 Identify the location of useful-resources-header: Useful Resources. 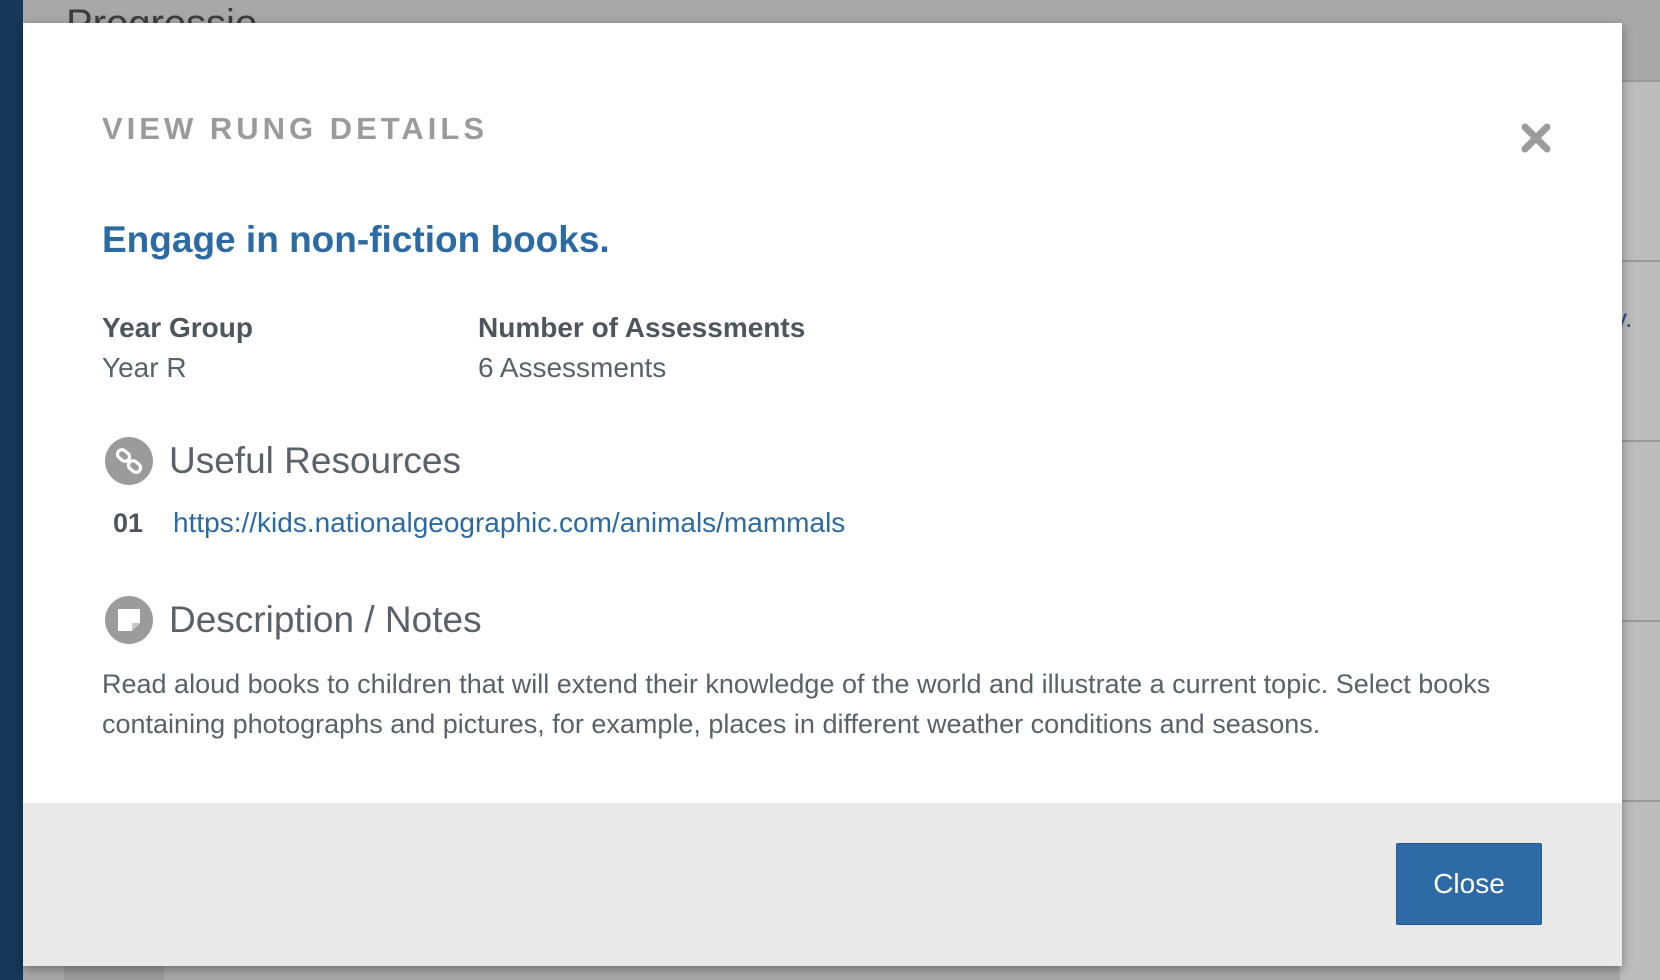
(283, 461).